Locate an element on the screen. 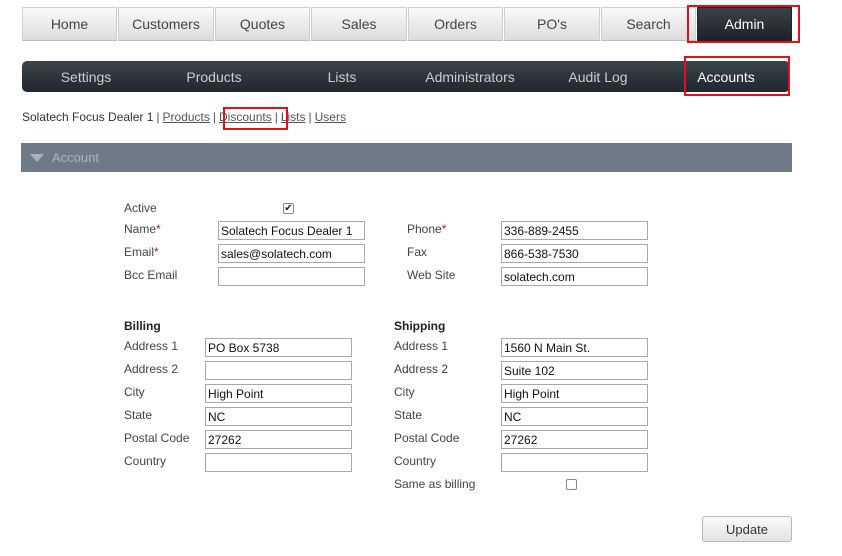 Image resolution: width=842 pixels, height=556 pixels. breadcrumb-link-lists: Lists is located at coordinates (293, 117).